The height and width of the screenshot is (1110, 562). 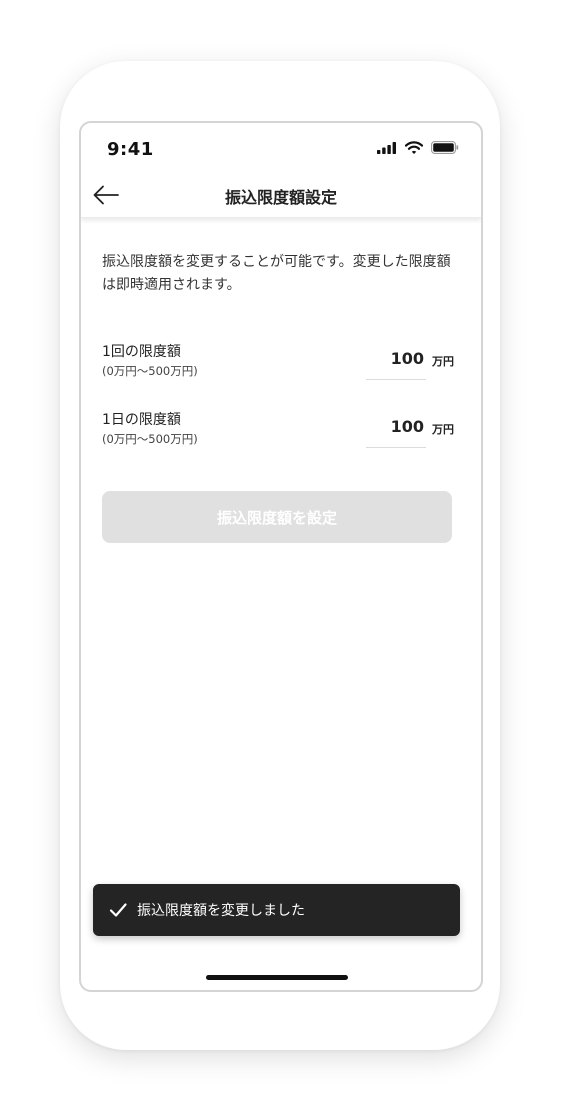 I want to click on daily-limit-row: 1日の限度額 (0万円〜500万円) 100 万円, so click(x=278, y=431).